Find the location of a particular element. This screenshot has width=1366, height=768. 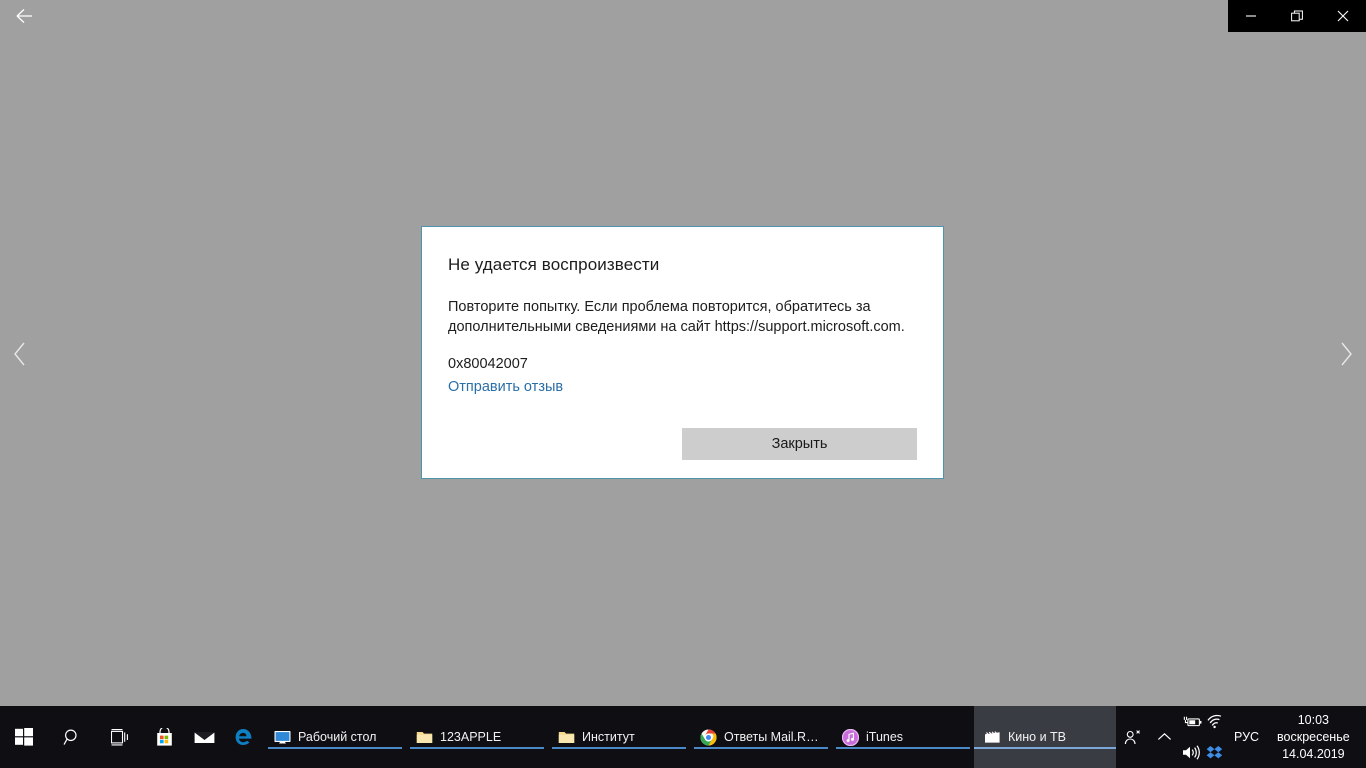

volume-button is located at coordinates (1191, 752).